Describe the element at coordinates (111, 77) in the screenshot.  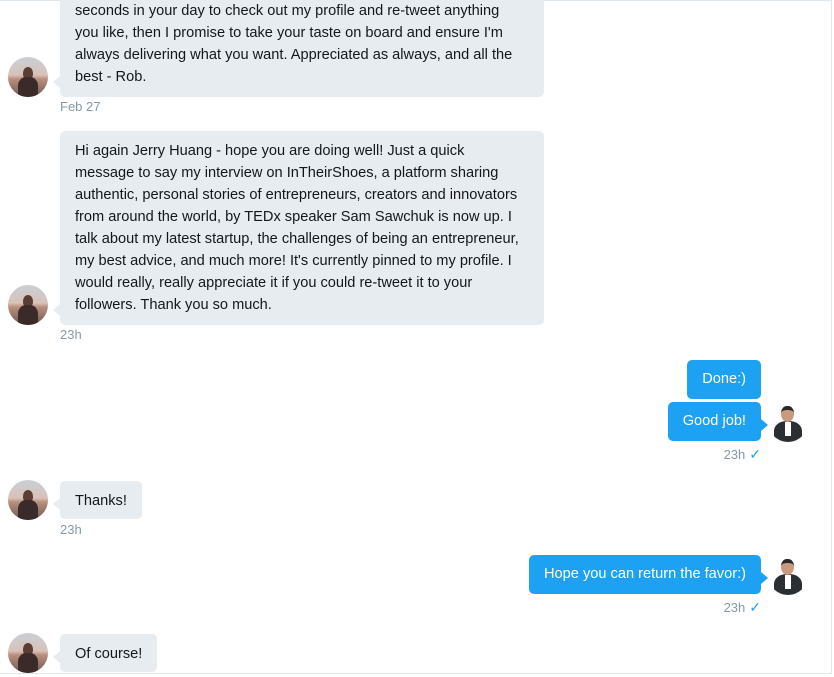
I see `message-line: best - Rob.` at that location.